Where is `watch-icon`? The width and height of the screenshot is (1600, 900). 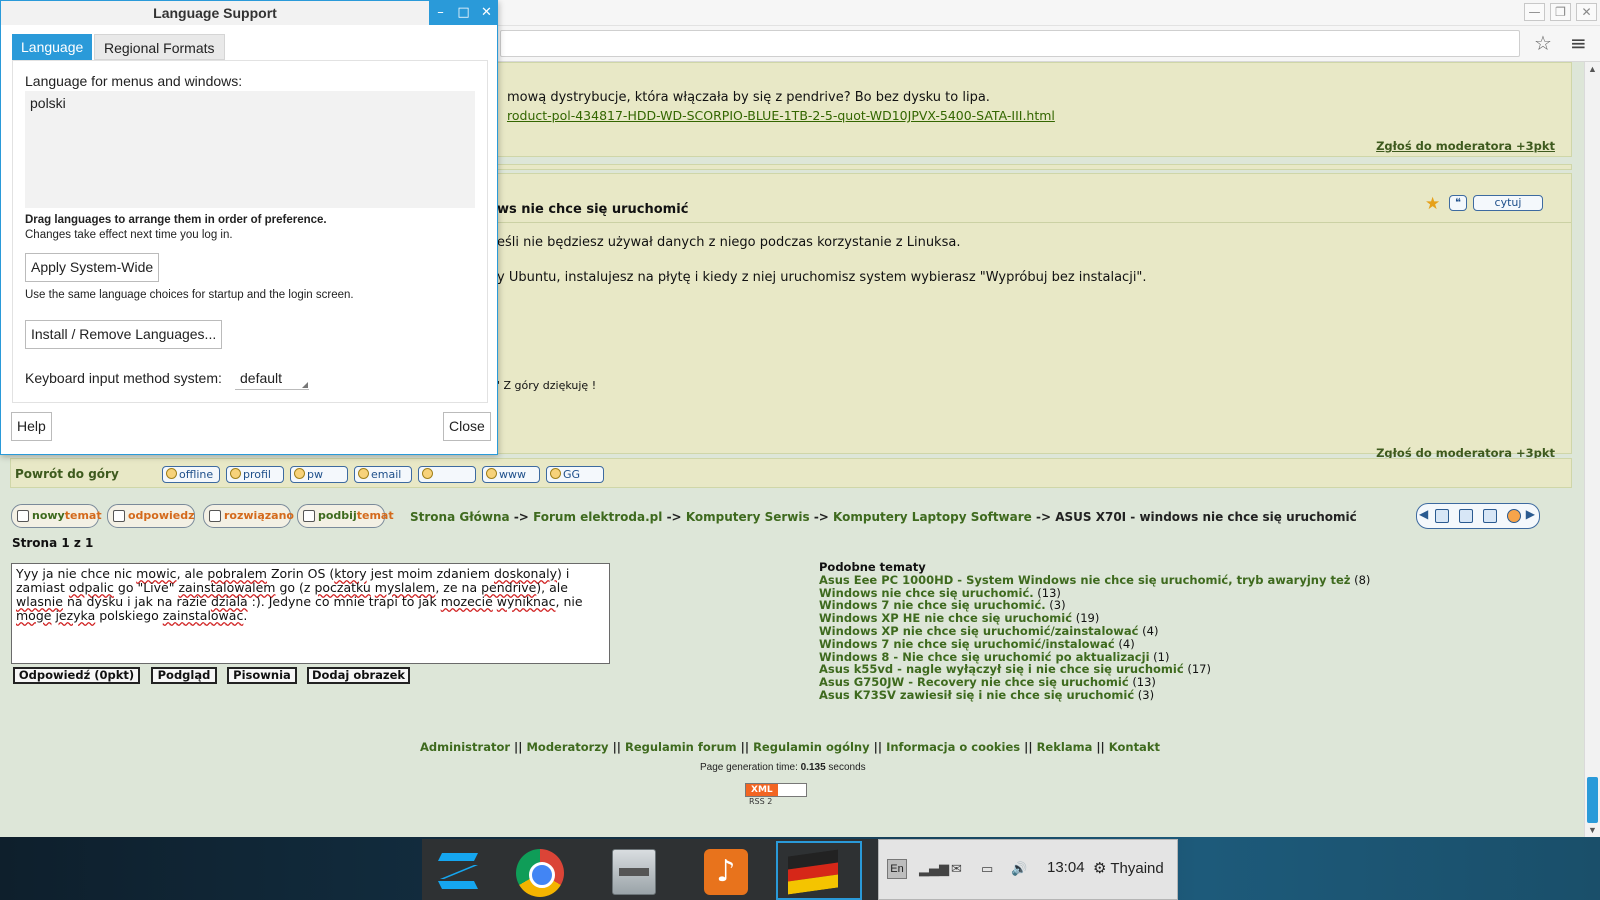
watch-icon is located at coordinates (1514, 516).